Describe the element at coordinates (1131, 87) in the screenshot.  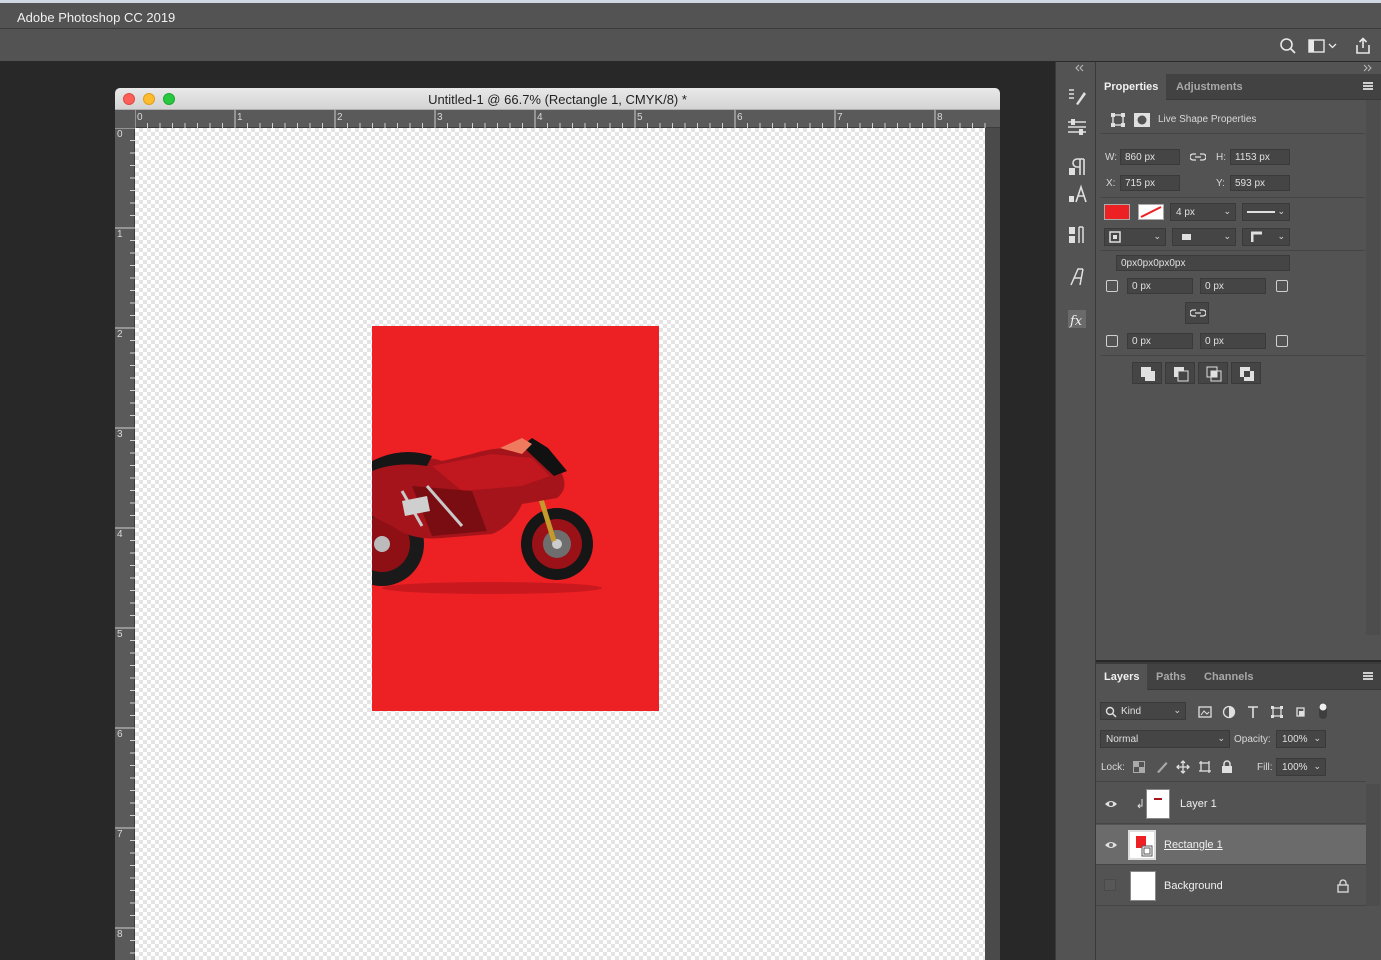
I see `tab-properties: Properties` at that location.